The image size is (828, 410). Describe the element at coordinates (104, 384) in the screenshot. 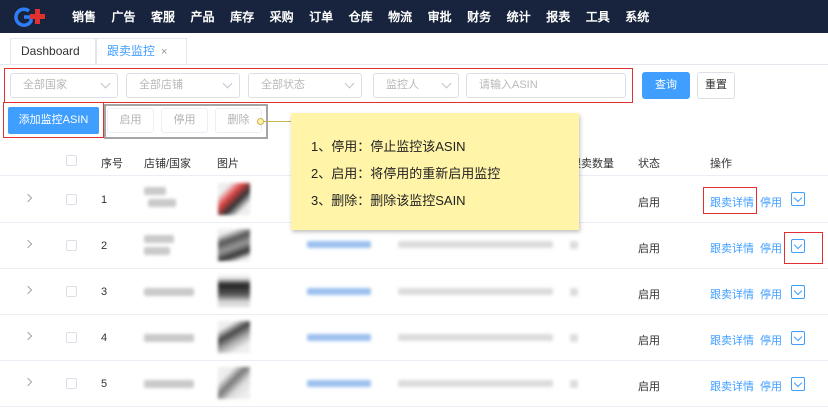

I see `row-index: 5` at that location.